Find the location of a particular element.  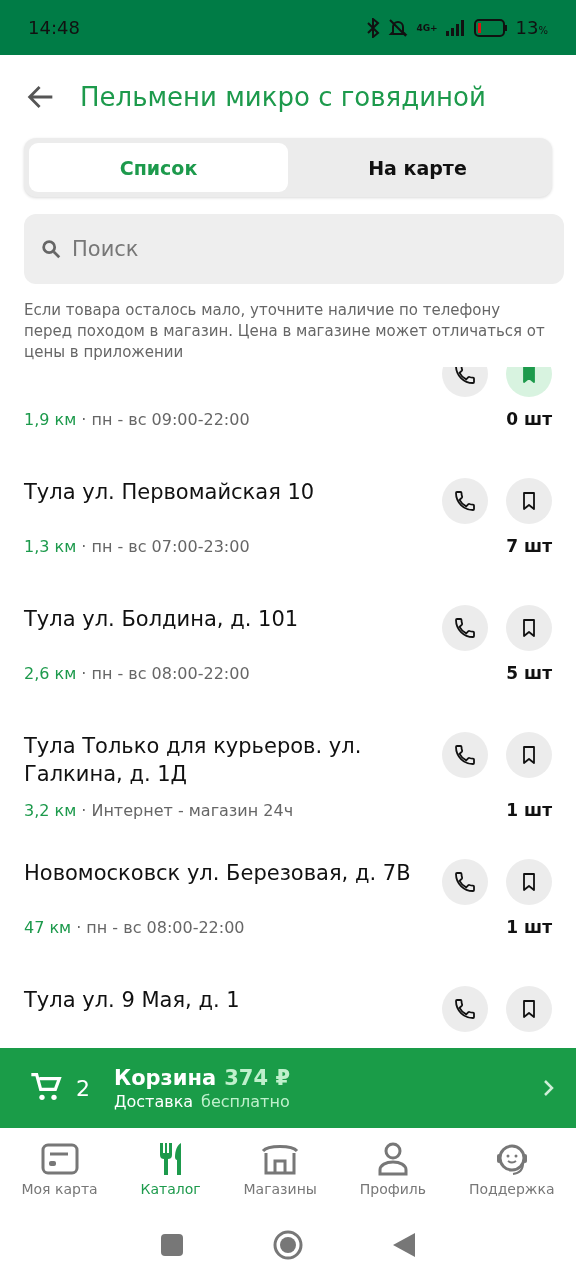

store-address: Новомосковск ул. Березовая, д. 7В is located at coordinates (218, 873).